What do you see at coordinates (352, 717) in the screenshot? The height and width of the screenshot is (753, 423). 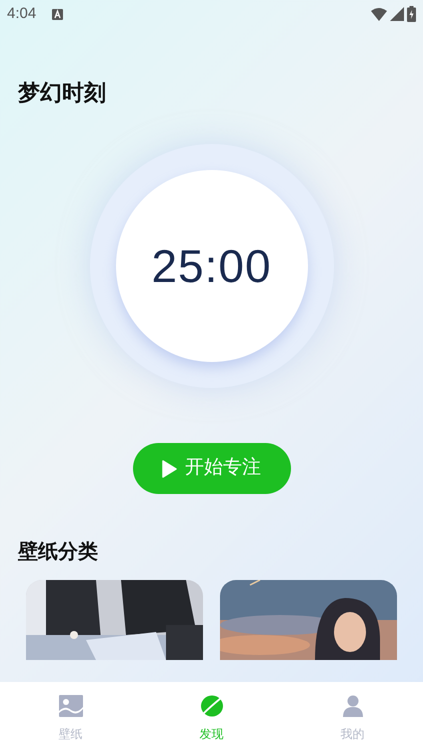 I see `nav-tab: 我的` at bounding box center [352, 717].